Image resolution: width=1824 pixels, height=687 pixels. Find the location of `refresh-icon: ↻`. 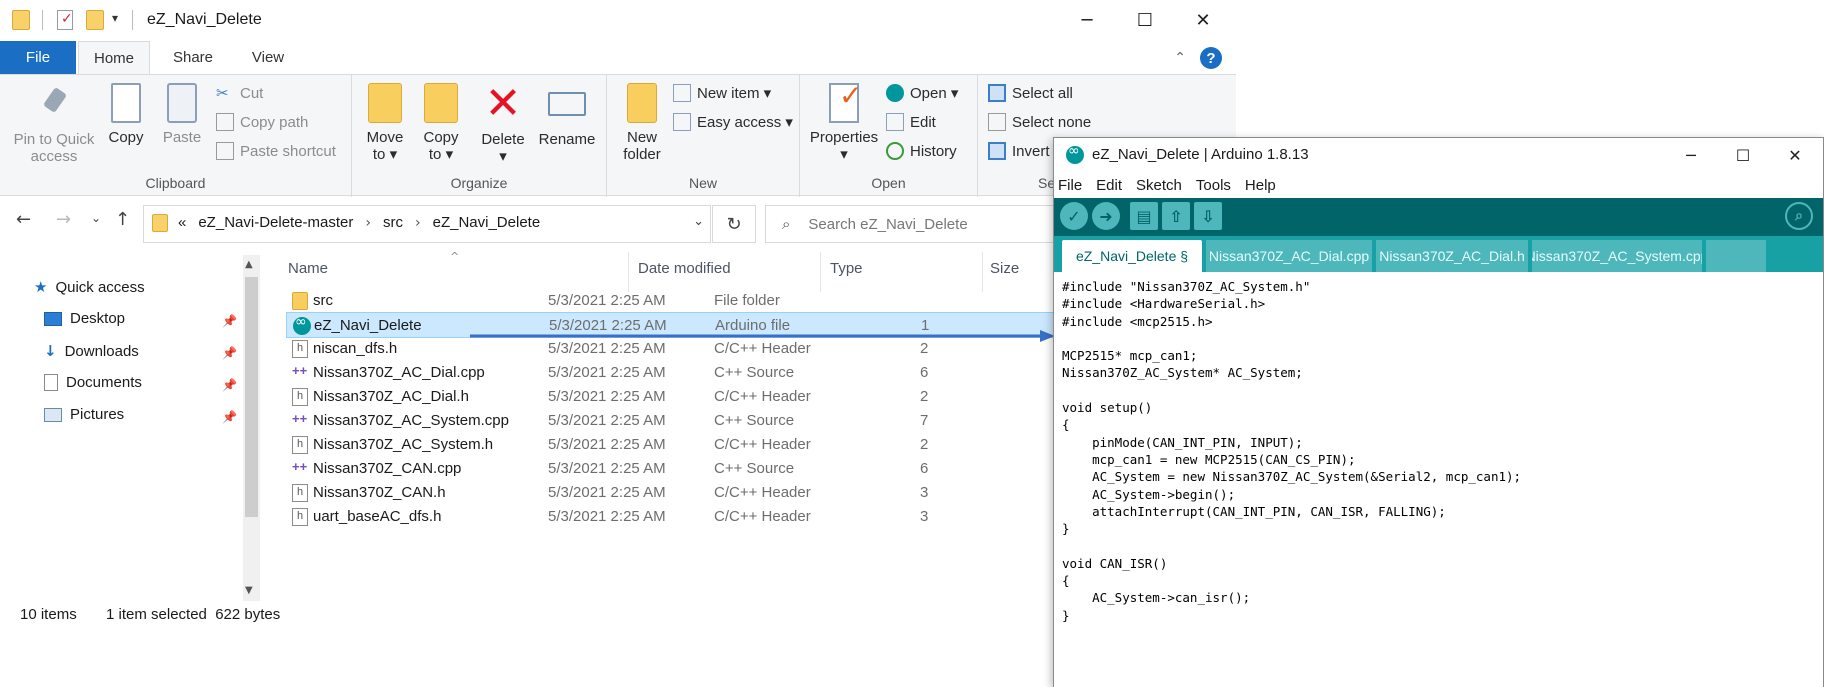

refresh-icon: ↻ is located at coordinates (734, 224).